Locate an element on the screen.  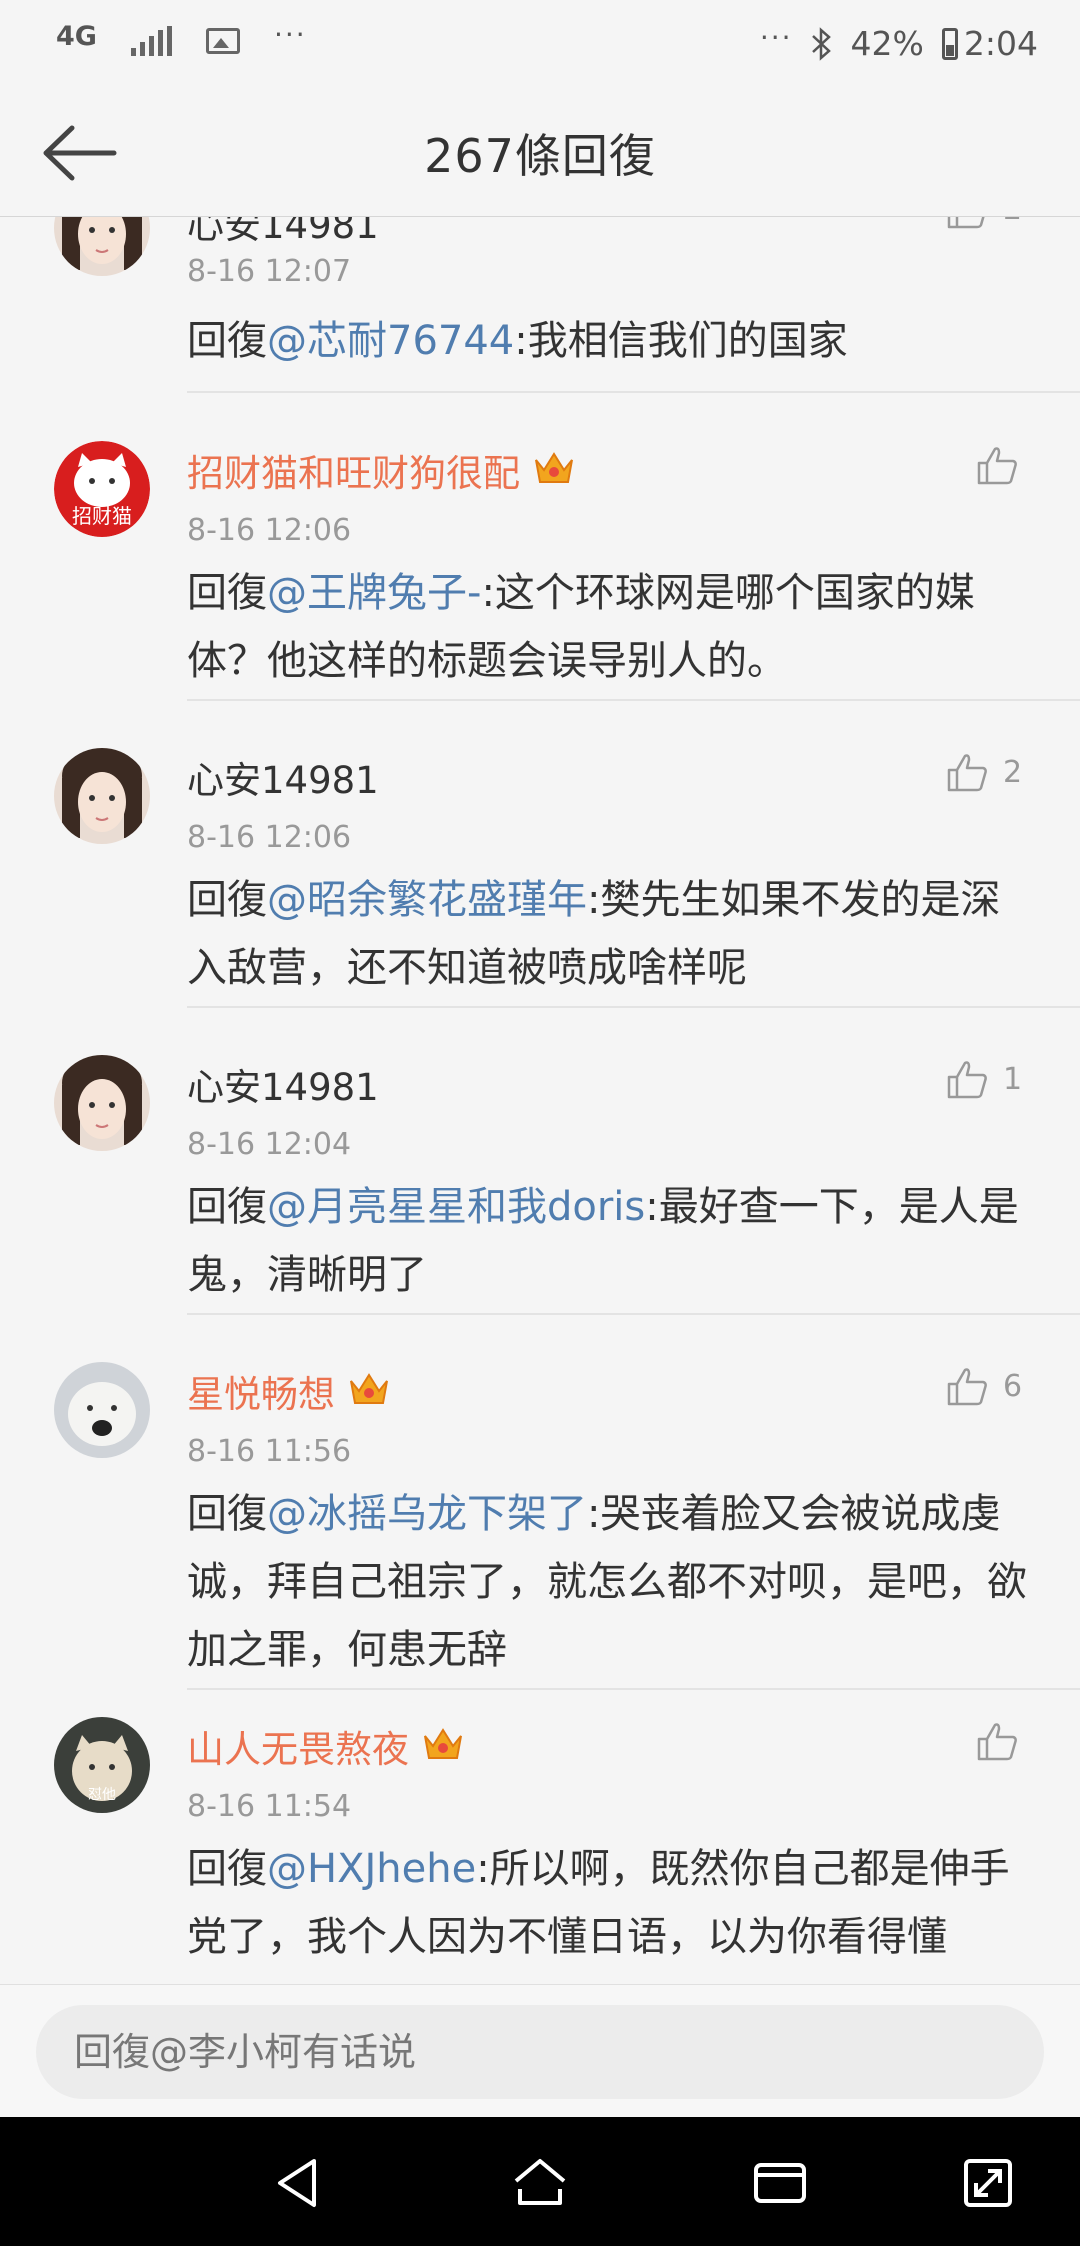
mention-link: @王牌兔子- is located at coordinates (374, 593).